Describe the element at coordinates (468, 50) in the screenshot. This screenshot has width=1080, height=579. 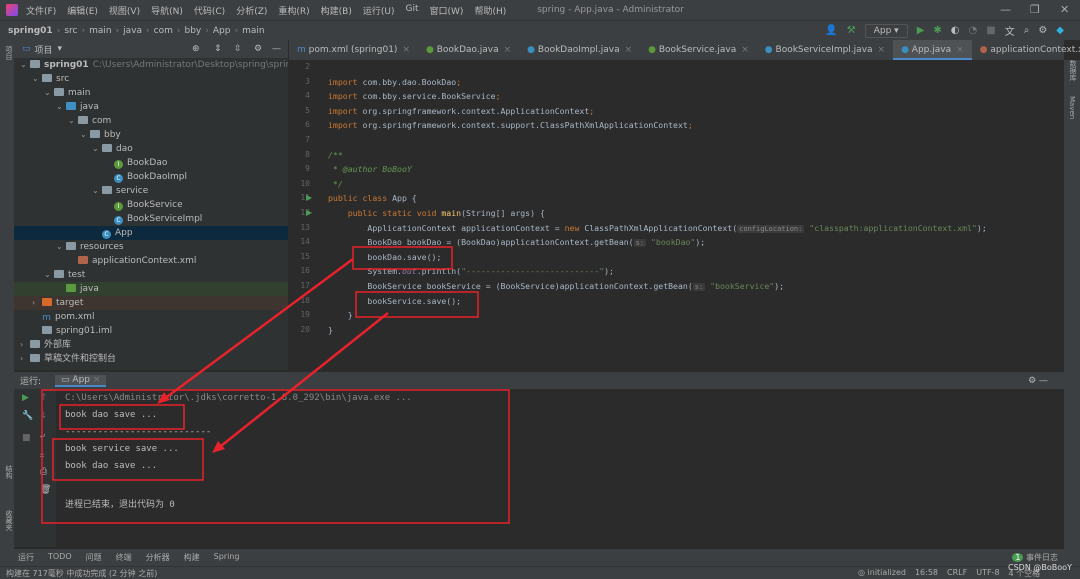
I see `editor-tab: ● BookDao.java ×` at that location.